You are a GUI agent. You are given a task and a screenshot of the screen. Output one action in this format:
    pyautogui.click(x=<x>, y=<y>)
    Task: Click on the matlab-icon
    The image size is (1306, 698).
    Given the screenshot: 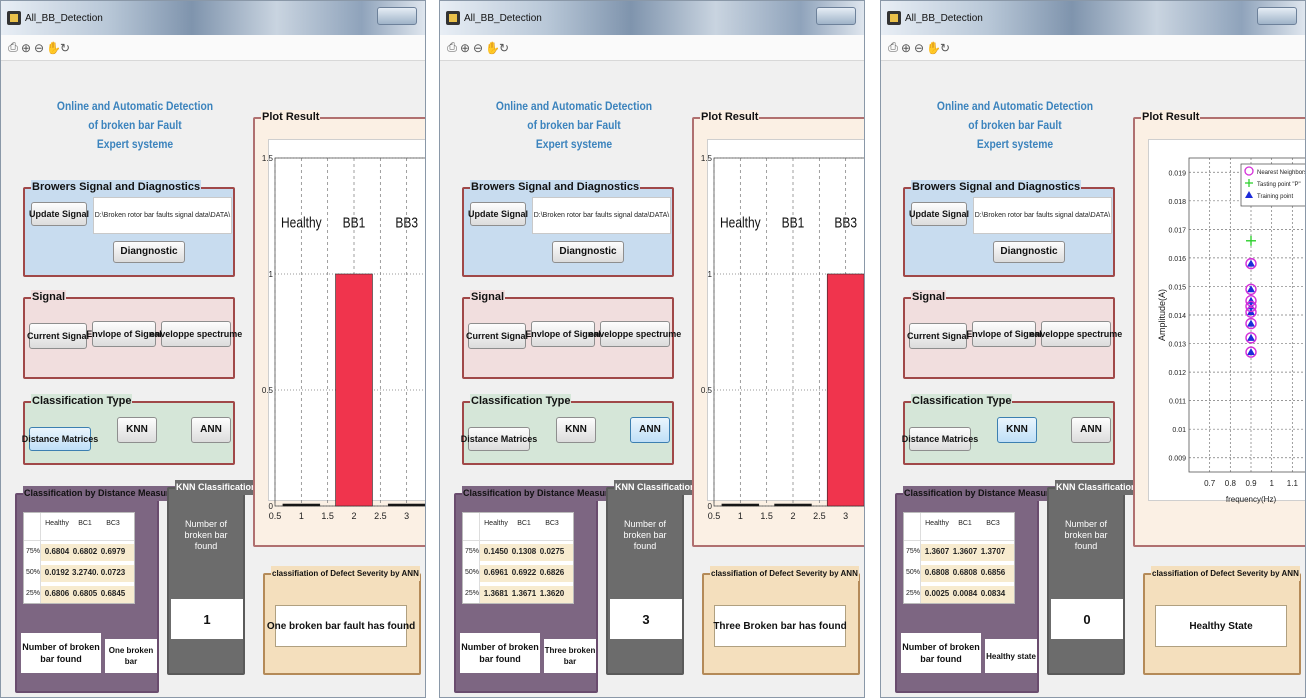 What is the action you would take?
    pyautogui.click(x=14, y=18)
    